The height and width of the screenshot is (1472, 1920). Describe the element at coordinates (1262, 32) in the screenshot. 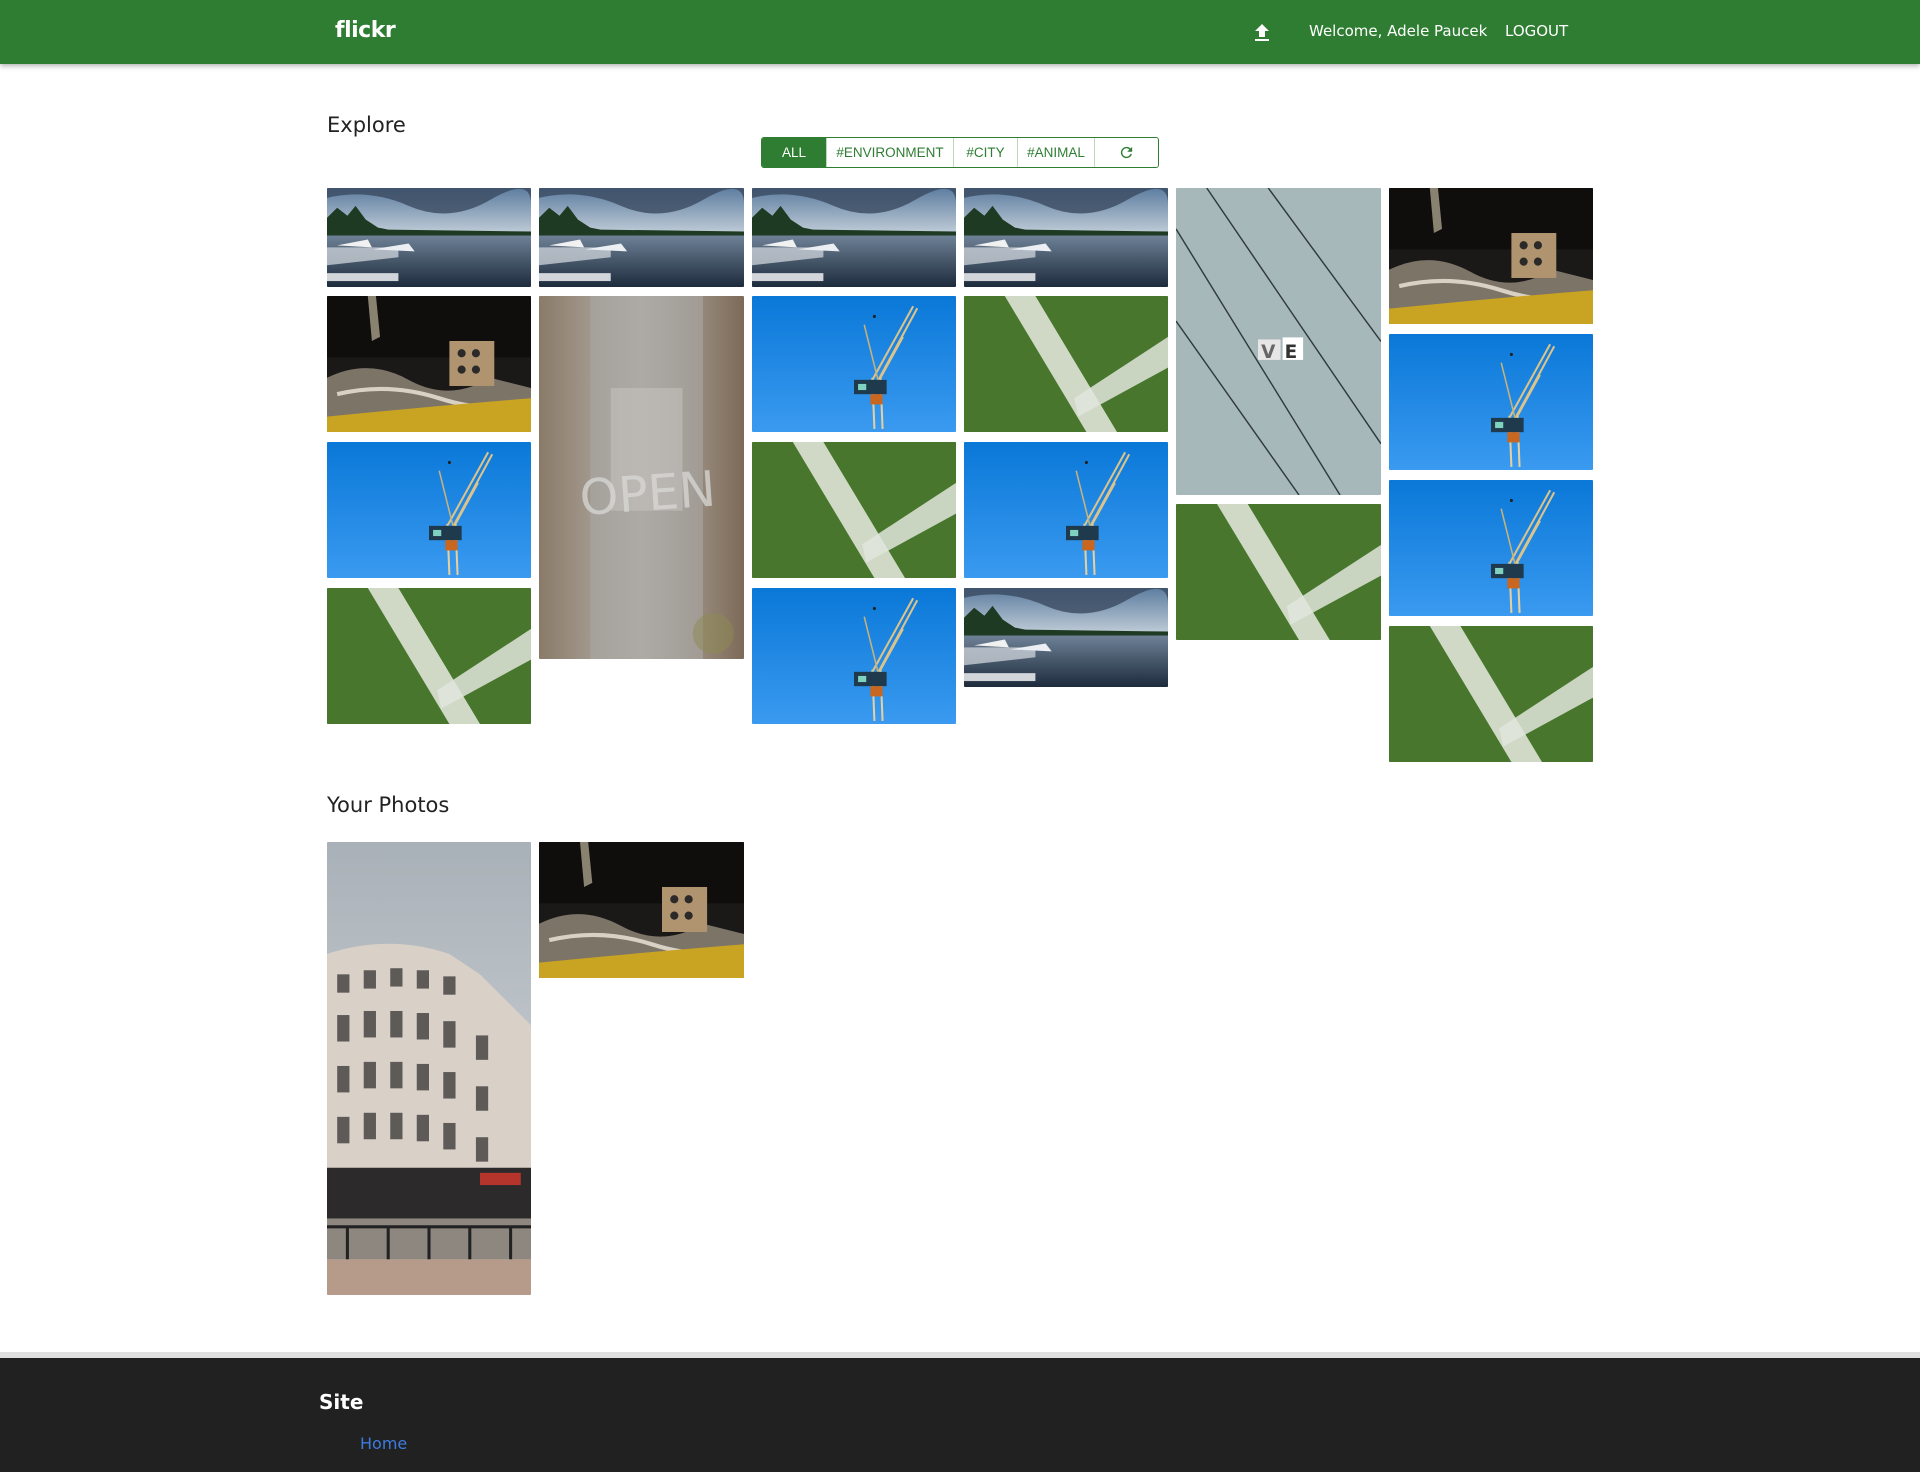

I see `upload-icon` at that location.